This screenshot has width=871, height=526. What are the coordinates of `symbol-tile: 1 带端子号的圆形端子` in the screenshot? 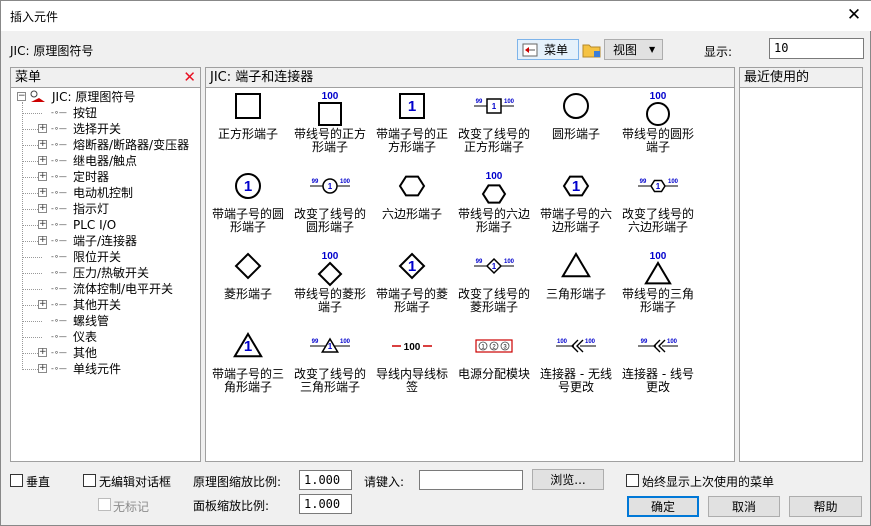 It's located at (248, 211).